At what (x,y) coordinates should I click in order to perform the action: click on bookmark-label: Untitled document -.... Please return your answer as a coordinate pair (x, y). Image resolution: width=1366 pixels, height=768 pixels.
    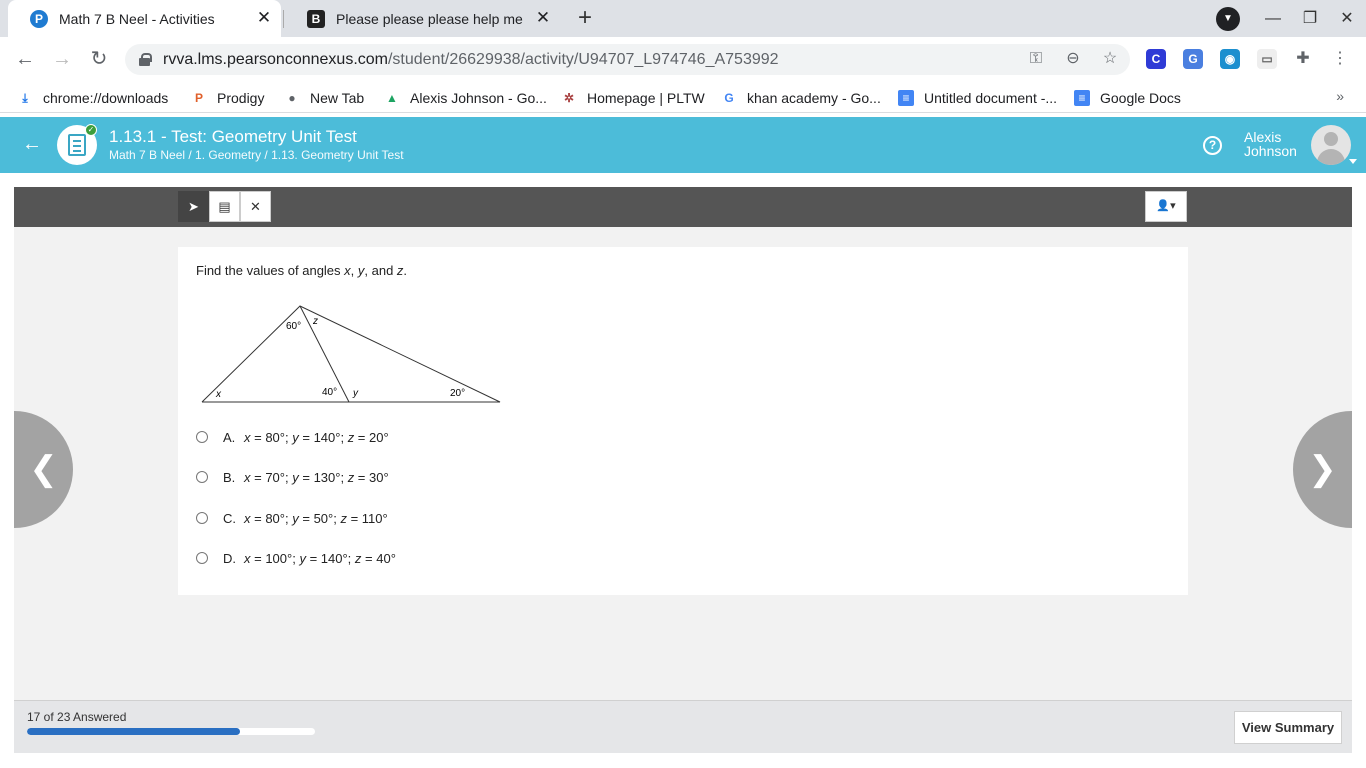
    Looking at the image, I should click on (991, 98).